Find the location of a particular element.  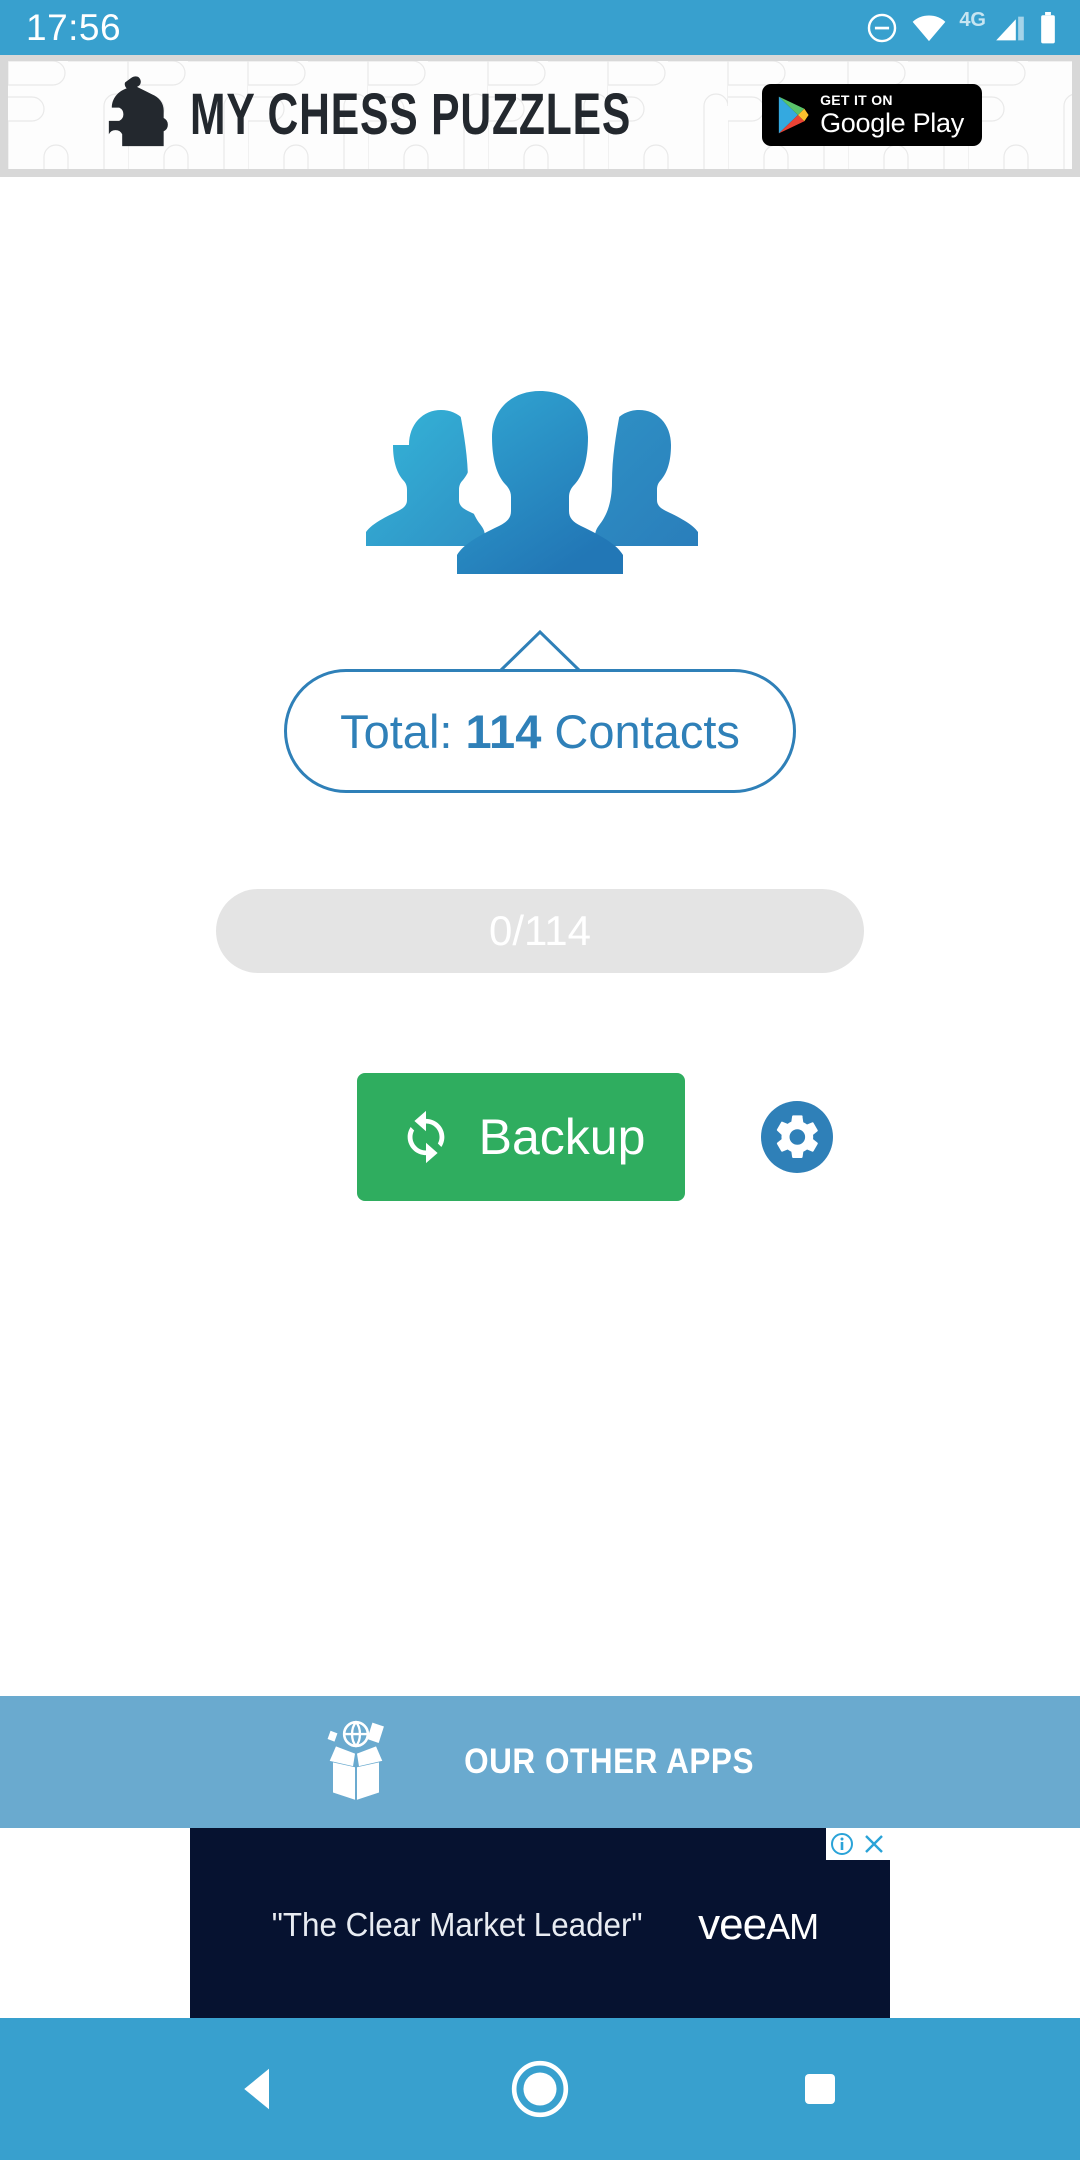

chess-app-name: MY CHESS PUZZLES is located at coordinates (411, 115).